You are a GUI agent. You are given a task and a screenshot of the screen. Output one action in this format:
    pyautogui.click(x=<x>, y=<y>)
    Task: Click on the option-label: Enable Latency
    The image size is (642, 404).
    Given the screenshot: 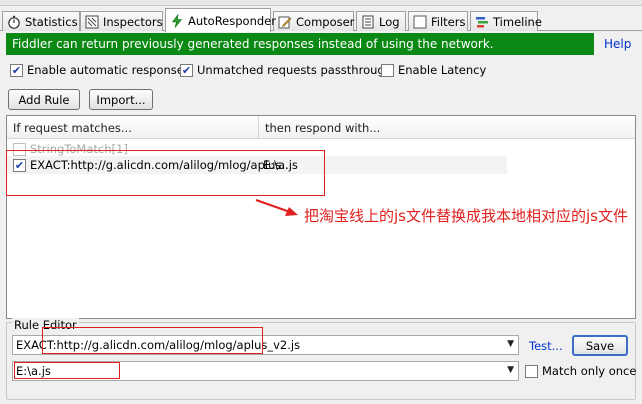 What is the action you would take?
    pyautogui.click(x=442, y=70)
    